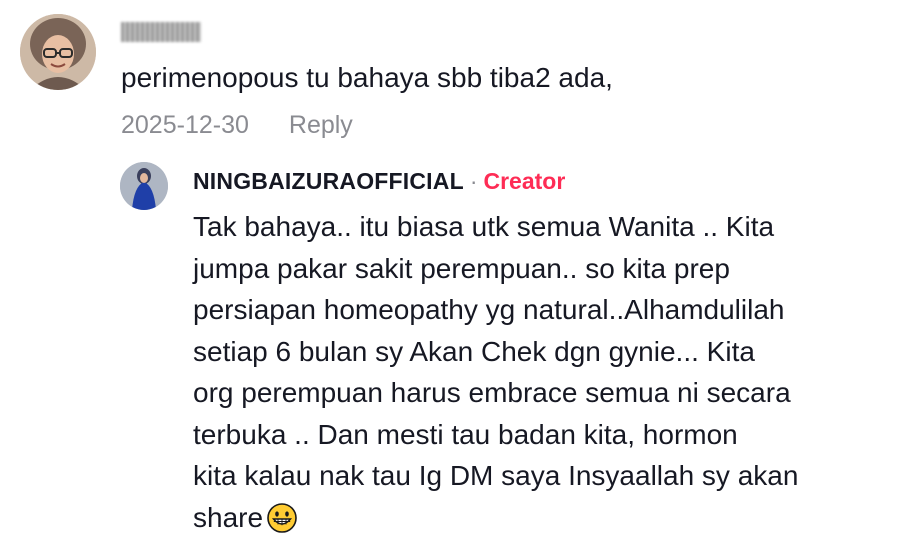  I want to click on creator-avatar-image, so click(144, 186).